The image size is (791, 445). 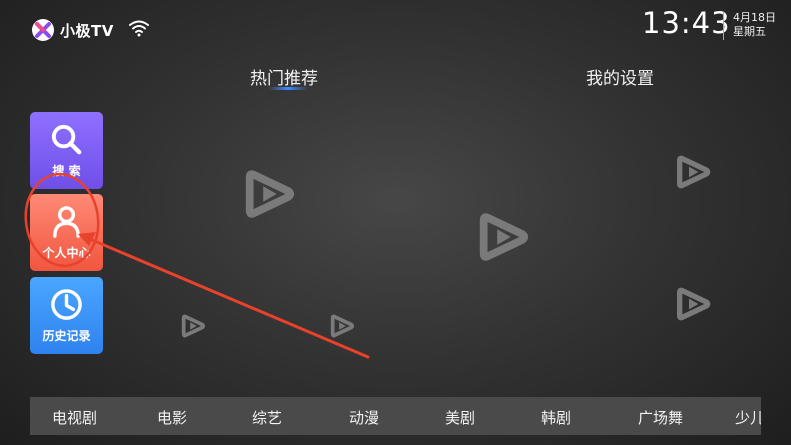 What do you see at coordinates (395, 30) in the screenshot?
I see `status-bar: 小极TV 13:43 4月18日 星期五` at bounding box center [395, 30].